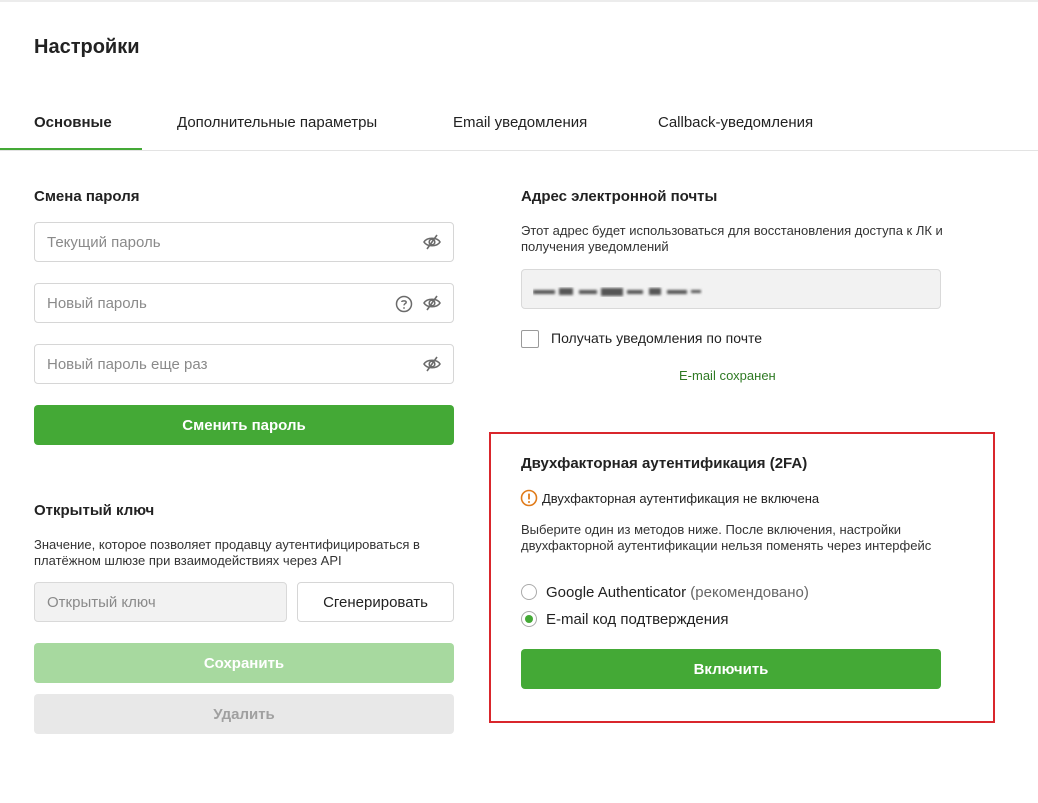  I want to click on top-divider, so click(519, 1).